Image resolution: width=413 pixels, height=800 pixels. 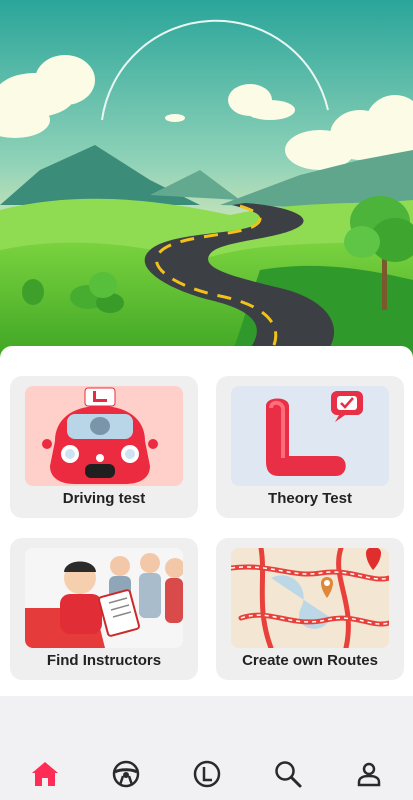 I want to click on steering-wheel-icon, so click(x=126, y=774).